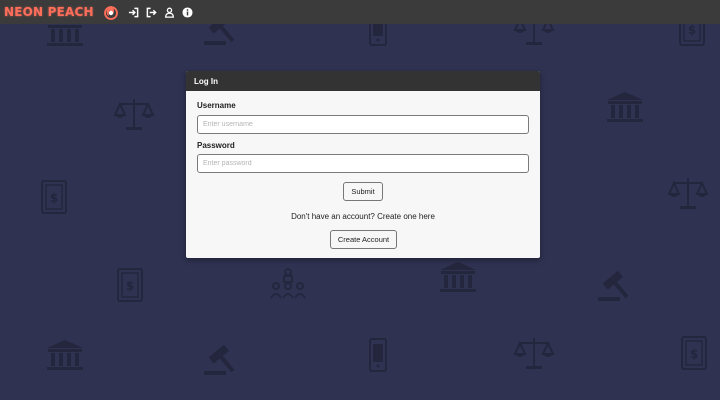 The width and height of the screenshot is (720, 400). Describe the element at coordinates (360, 12) in the screenshot. I see `top-navbar: NEON PEACH` at that location.